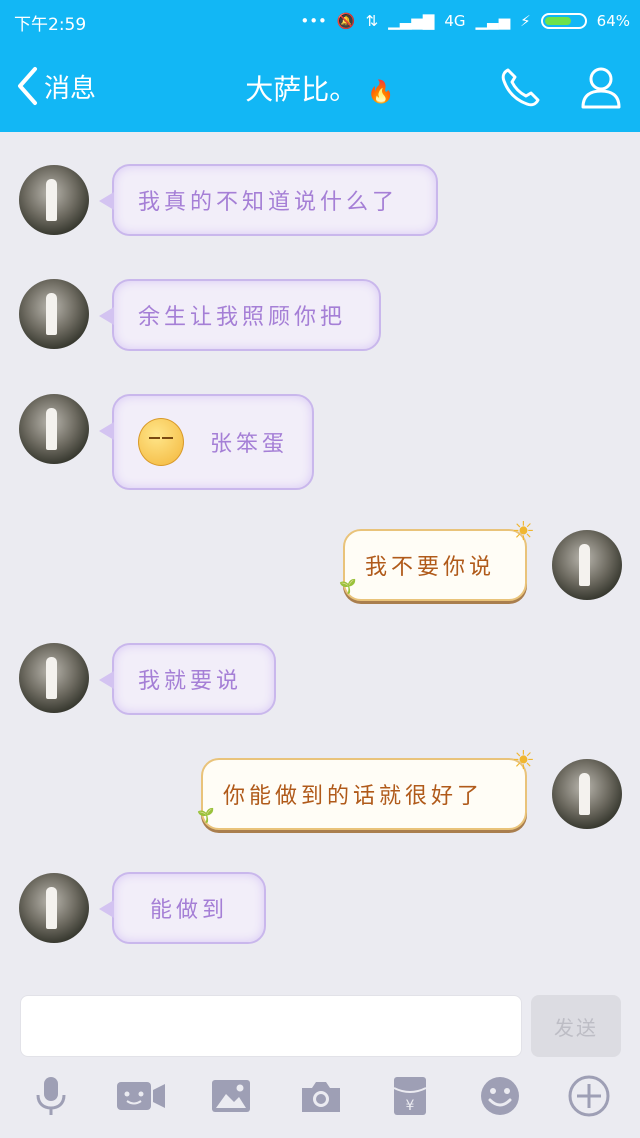  I want to click on network-type: 4G, so click(455, 21).